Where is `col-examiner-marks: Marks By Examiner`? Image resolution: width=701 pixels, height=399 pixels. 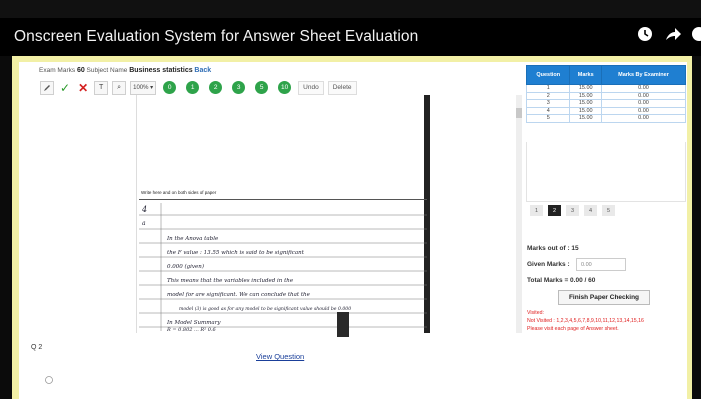
col-examiner-marks: Marks By Examiner is located at coordinates (643, 75).